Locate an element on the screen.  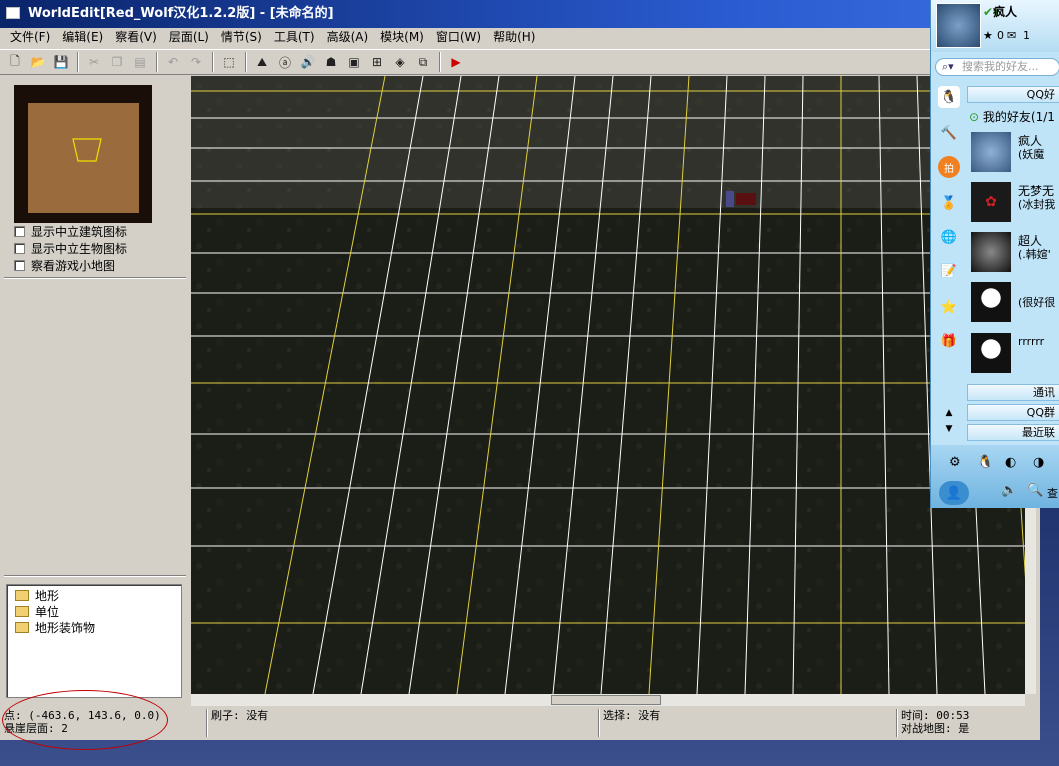
avatar is located at coordinates (958, 25).